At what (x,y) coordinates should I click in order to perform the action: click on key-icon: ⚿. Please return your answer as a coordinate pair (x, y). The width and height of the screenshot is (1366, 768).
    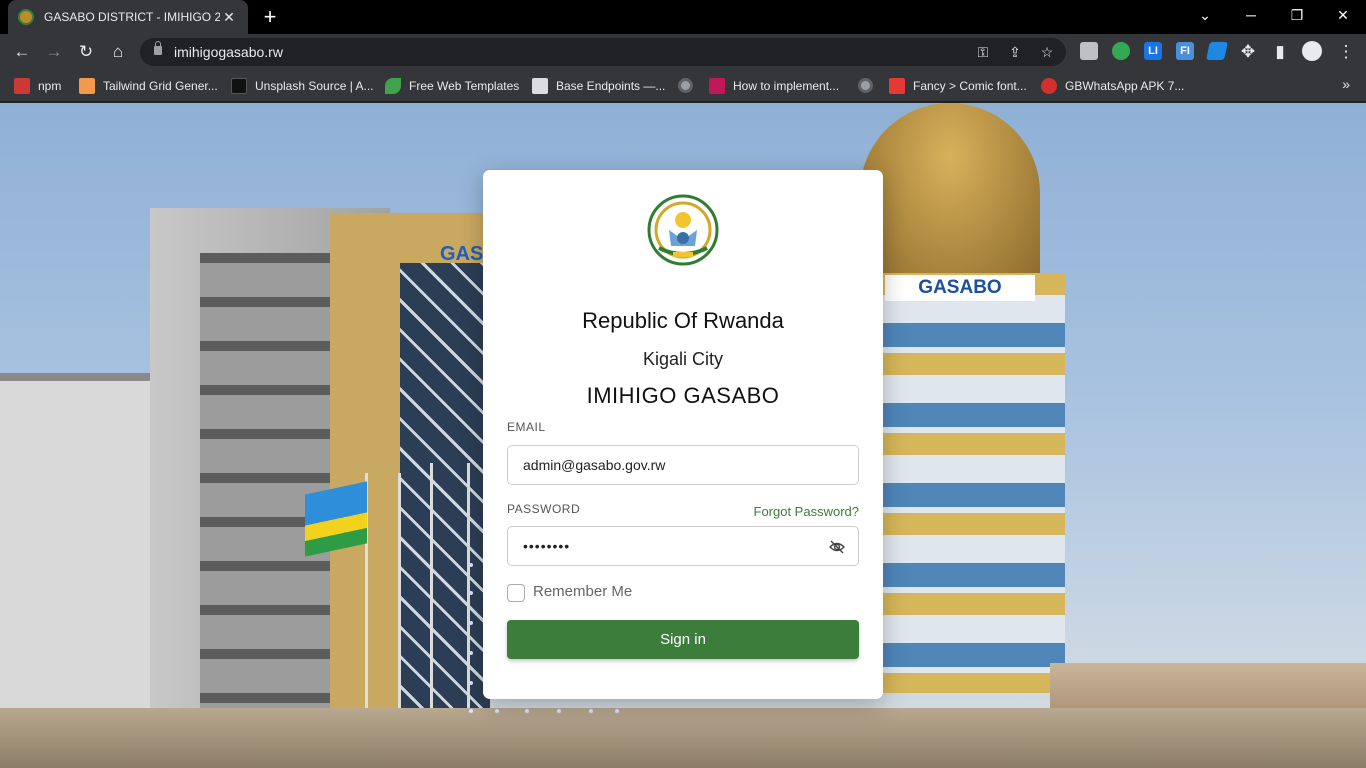
    Looking at the image, I should click on (983, 52).